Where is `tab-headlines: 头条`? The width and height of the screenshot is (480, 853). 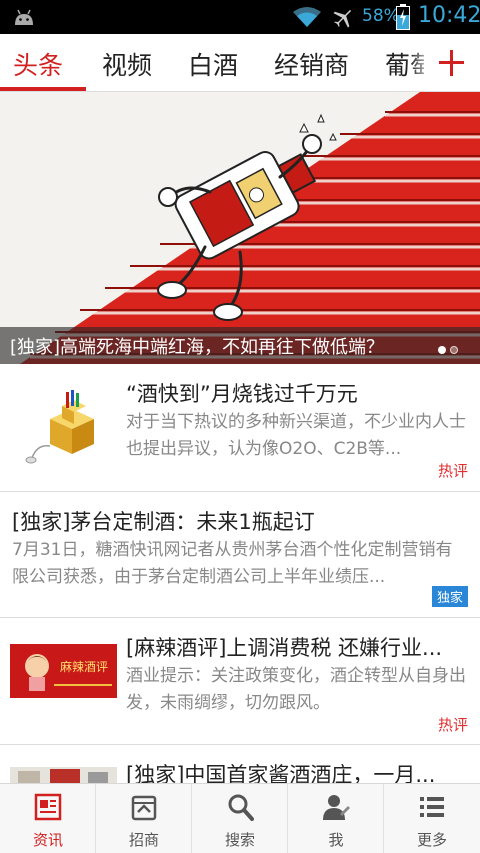 tab-headlines: 头条 is located at coordinates (38, 64).